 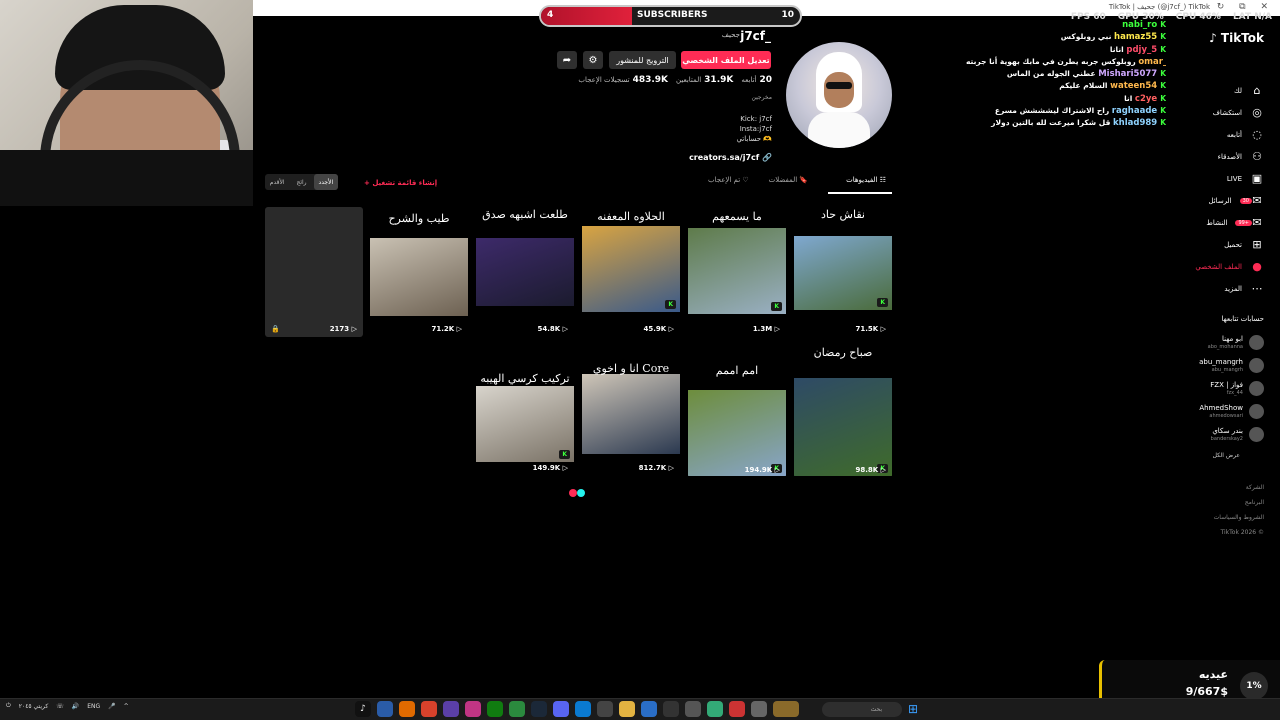 What do you see at coordinates (525, 424) in the screenshot?
I see `video-card: تركيب كرسي الهيبه K 149.9K ▷` at bounding box center [525, 424].